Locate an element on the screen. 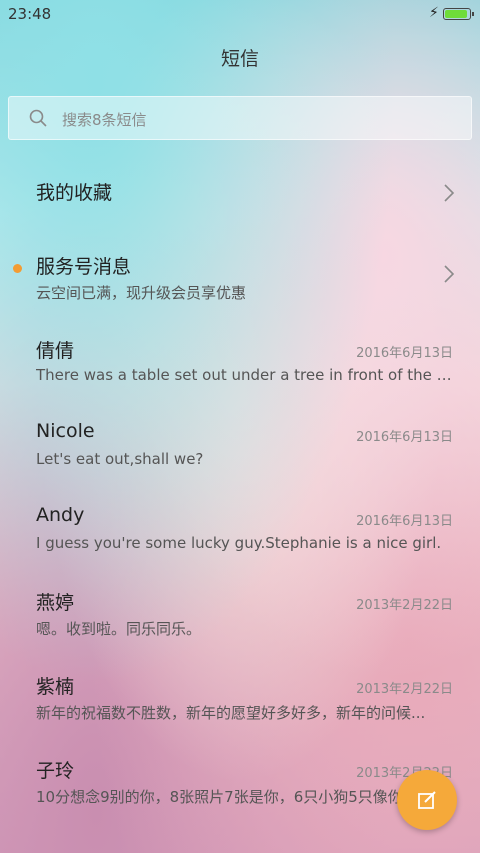 This screenshot has height=853, width=480. compose-icon is located at coordinates (427, 800).